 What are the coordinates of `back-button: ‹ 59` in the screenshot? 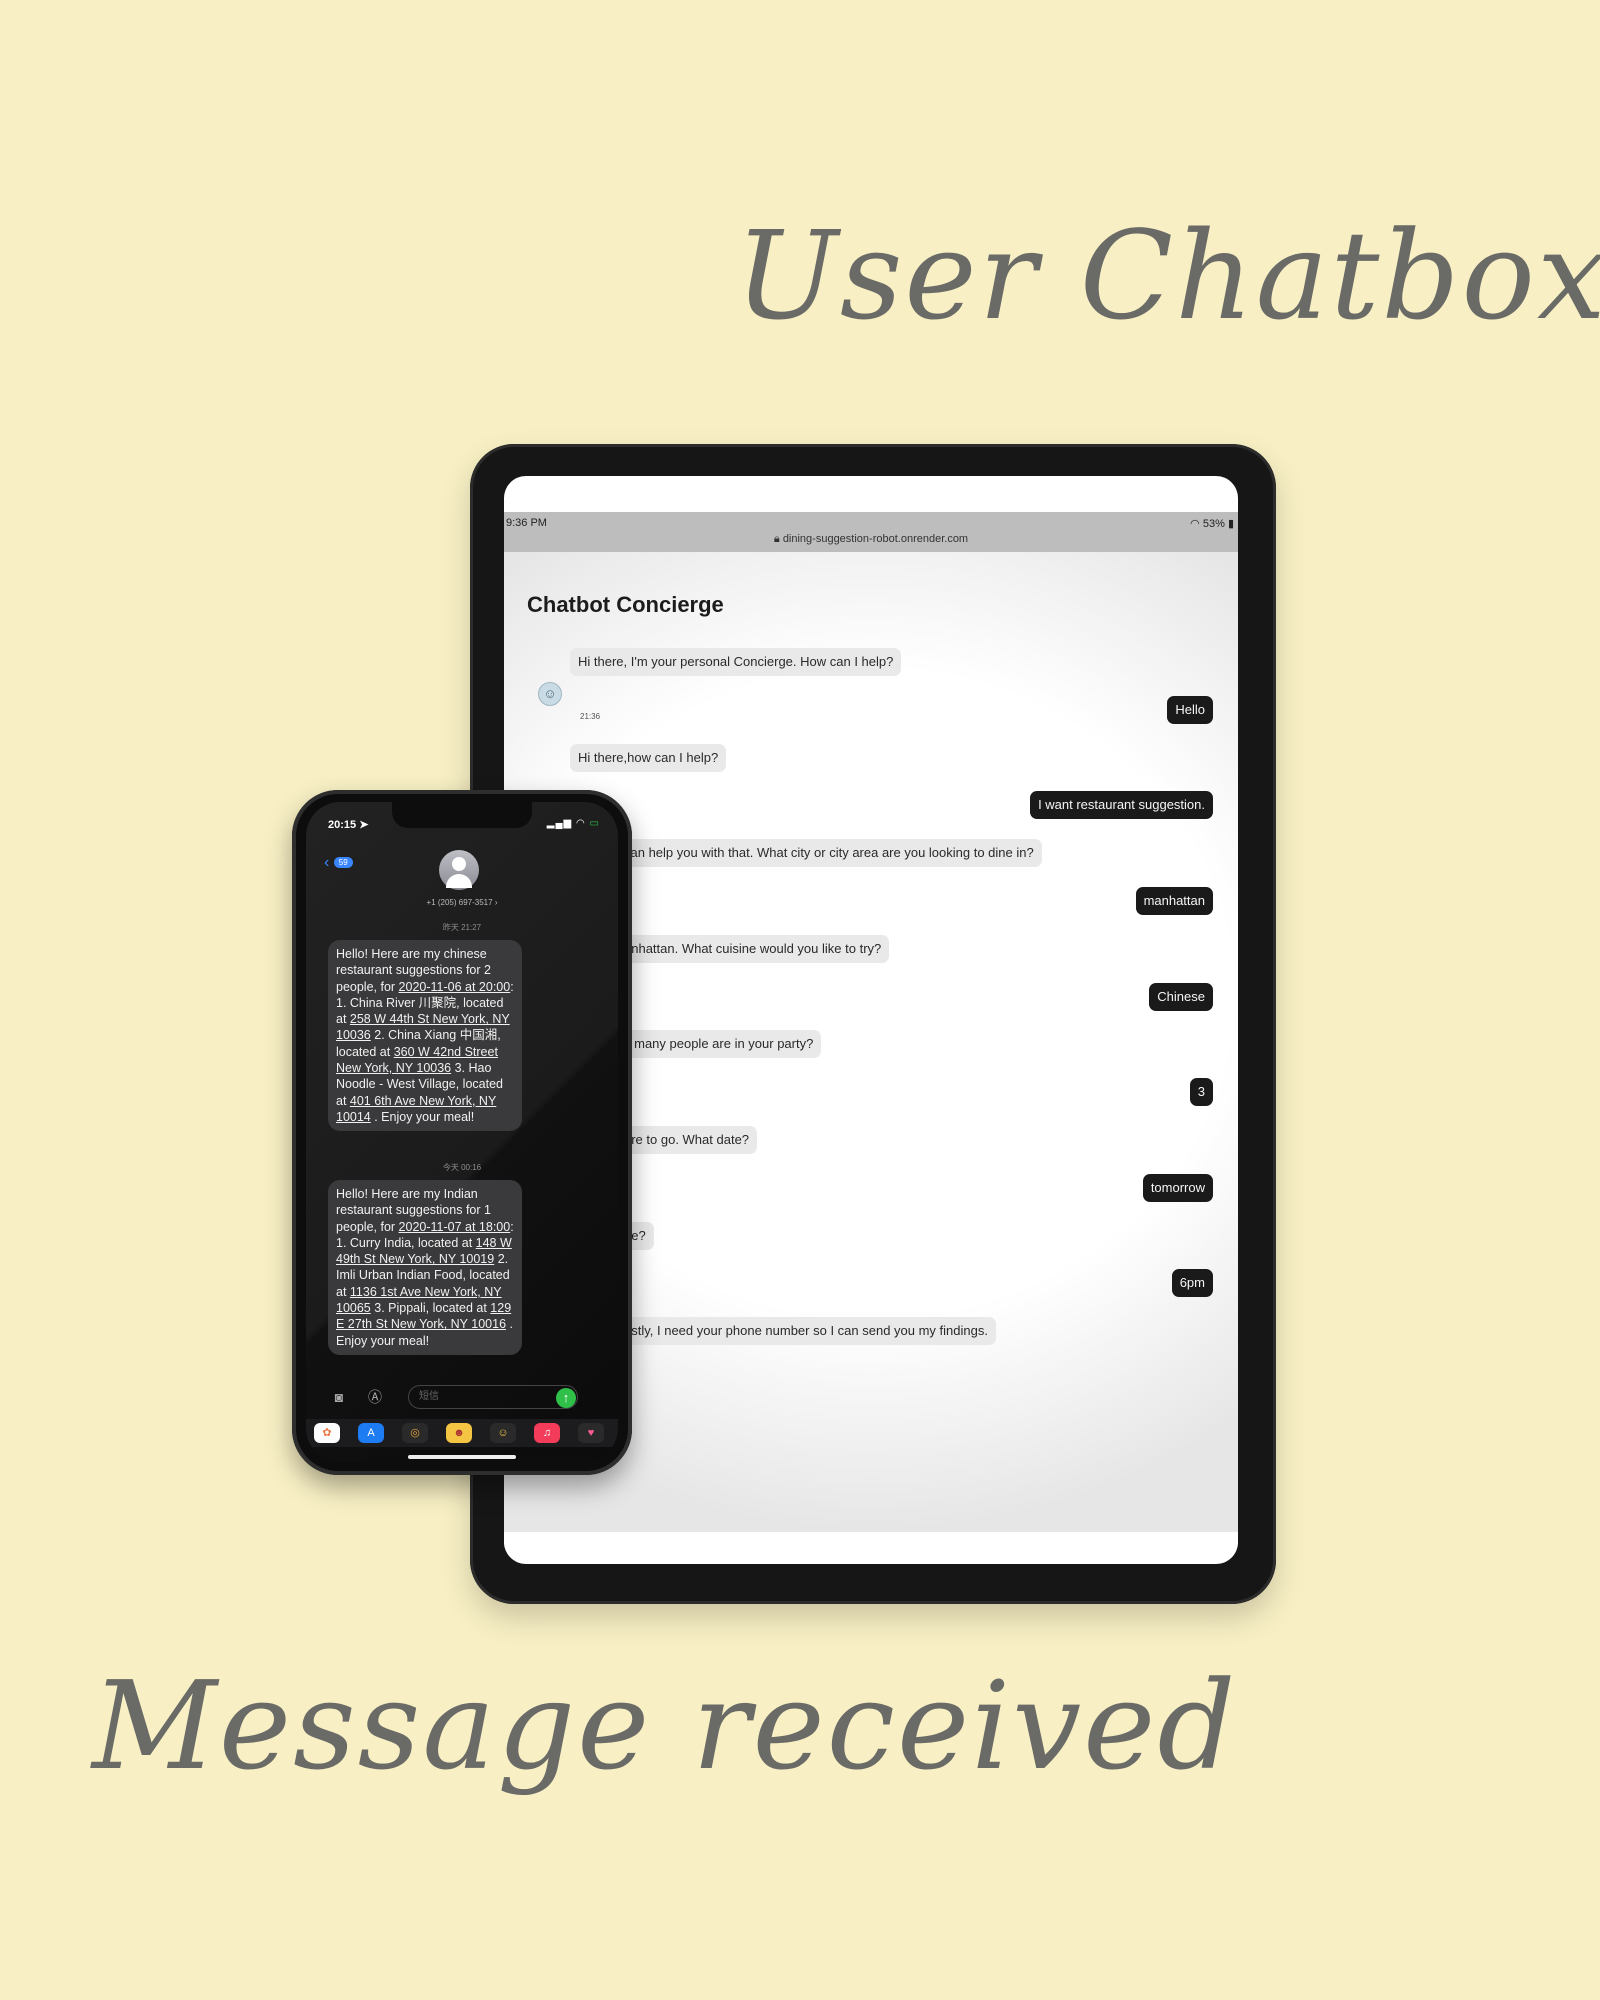 It's located at (338, 863).